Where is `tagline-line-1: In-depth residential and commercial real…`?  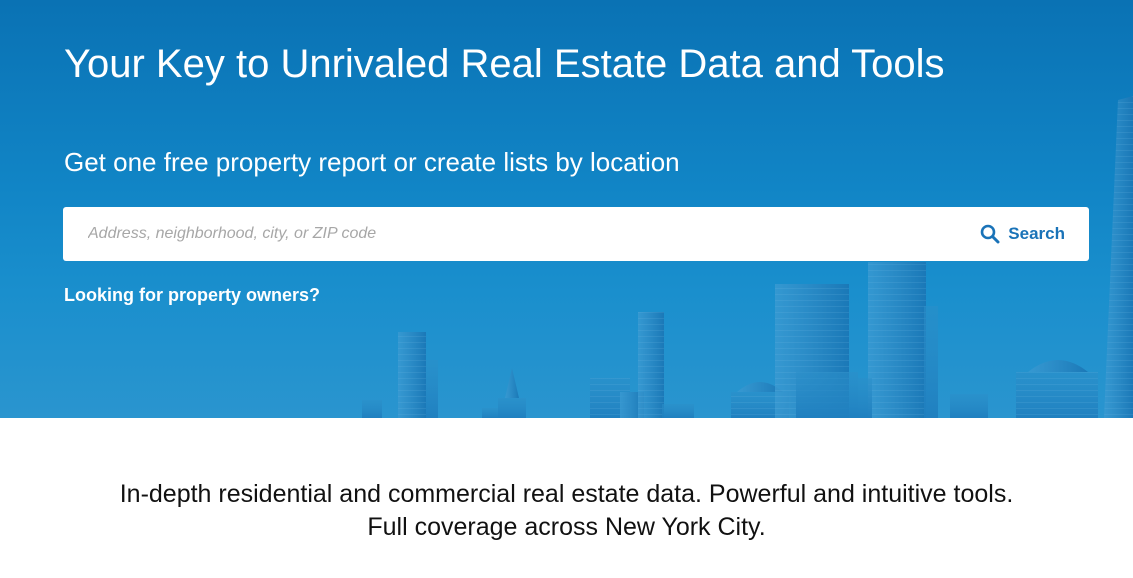 tagline-line-1: In-depth residential and commercial real… is located at coordinates (566, 494).